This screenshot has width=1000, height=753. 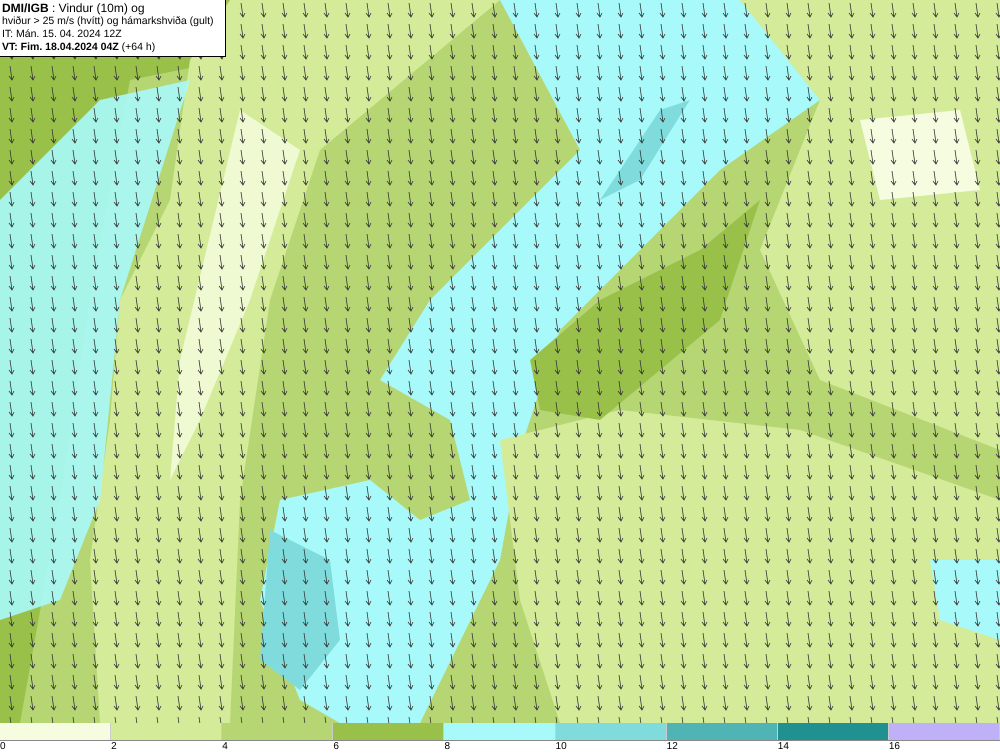 What do you see at coordinates (108, 21) in the screenshot?
I see `title-line: hviður > 25 m/s (hvítt) og hámarkshviða (gult)` at bounding box center [108, 21].